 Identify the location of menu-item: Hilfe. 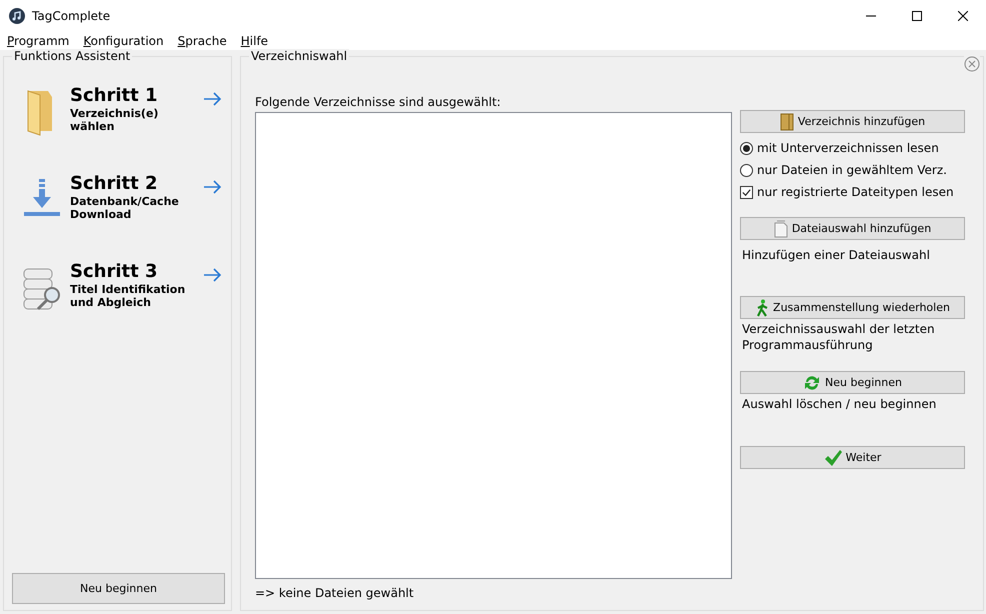
(254, 41).